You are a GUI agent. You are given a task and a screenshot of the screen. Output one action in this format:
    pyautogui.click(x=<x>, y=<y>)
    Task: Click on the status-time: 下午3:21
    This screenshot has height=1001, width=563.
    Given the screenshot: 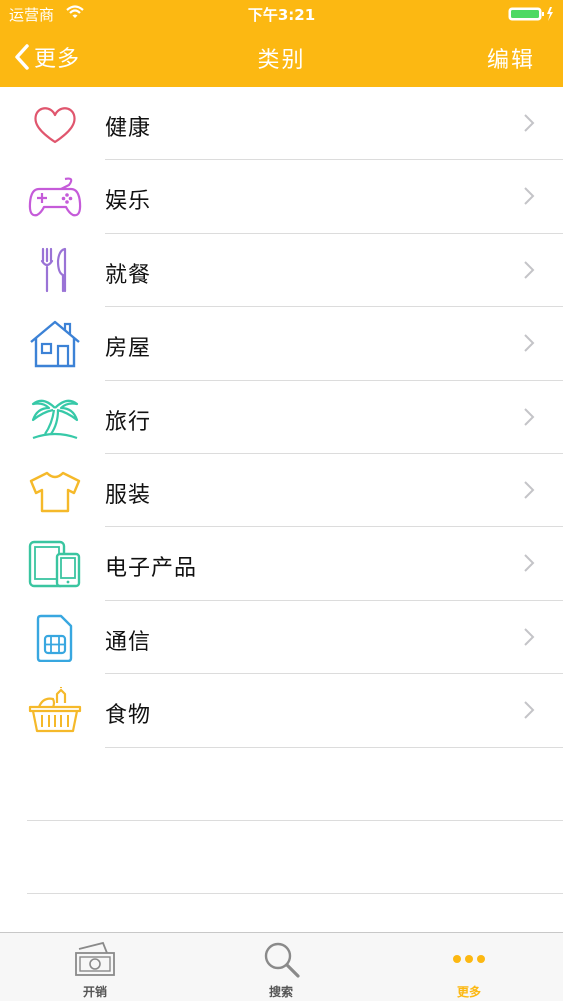 What is the action you would take?
    pyautogui.click(x=281, y=15)
    